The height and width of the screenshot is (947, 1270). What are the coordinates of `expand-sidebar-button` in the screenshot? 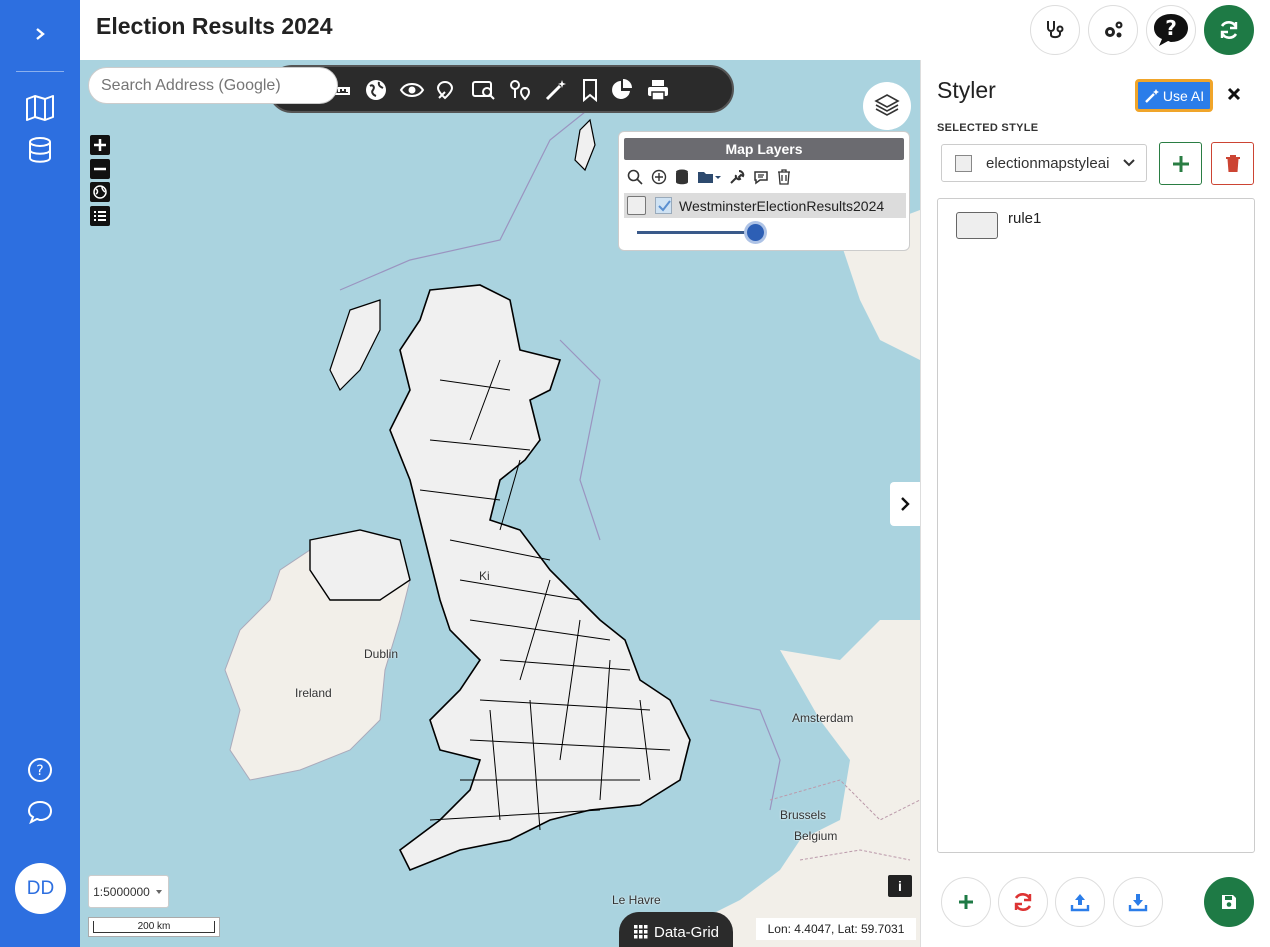 It's located at (40, 34).